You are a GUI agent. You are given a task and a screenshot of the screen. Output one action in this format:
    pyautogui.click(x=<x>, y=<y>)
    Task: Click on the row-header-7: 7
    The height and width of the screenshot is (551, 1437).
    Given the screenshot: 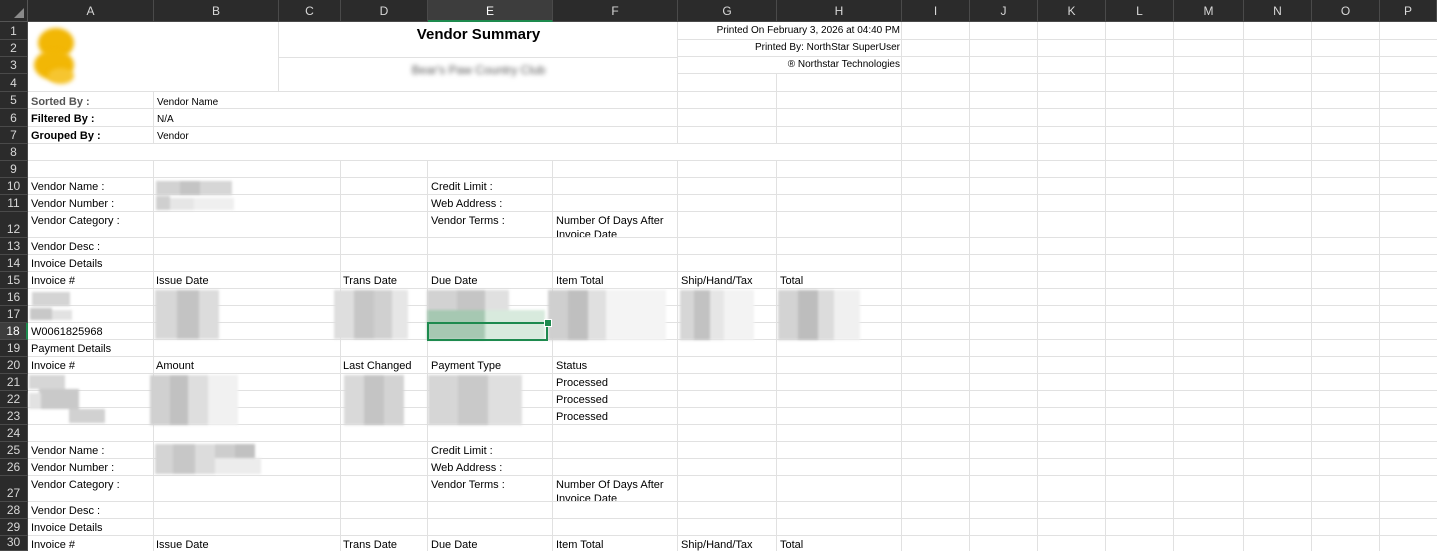 What is the action you would take?
    pyautogui.click(x=14, y=135)
    